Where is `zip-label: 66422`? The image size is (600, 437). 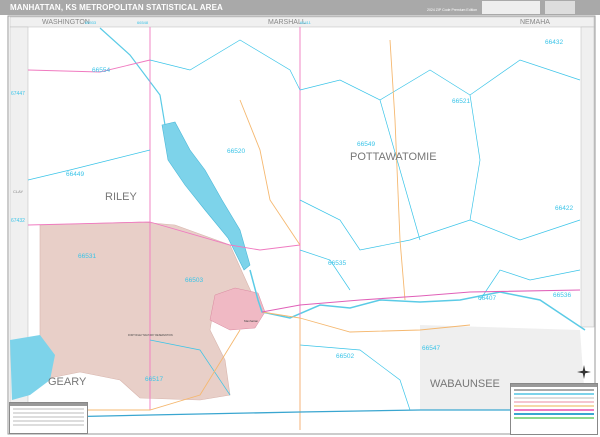 zip-label: 66422 is located at coordinates (564, 208).